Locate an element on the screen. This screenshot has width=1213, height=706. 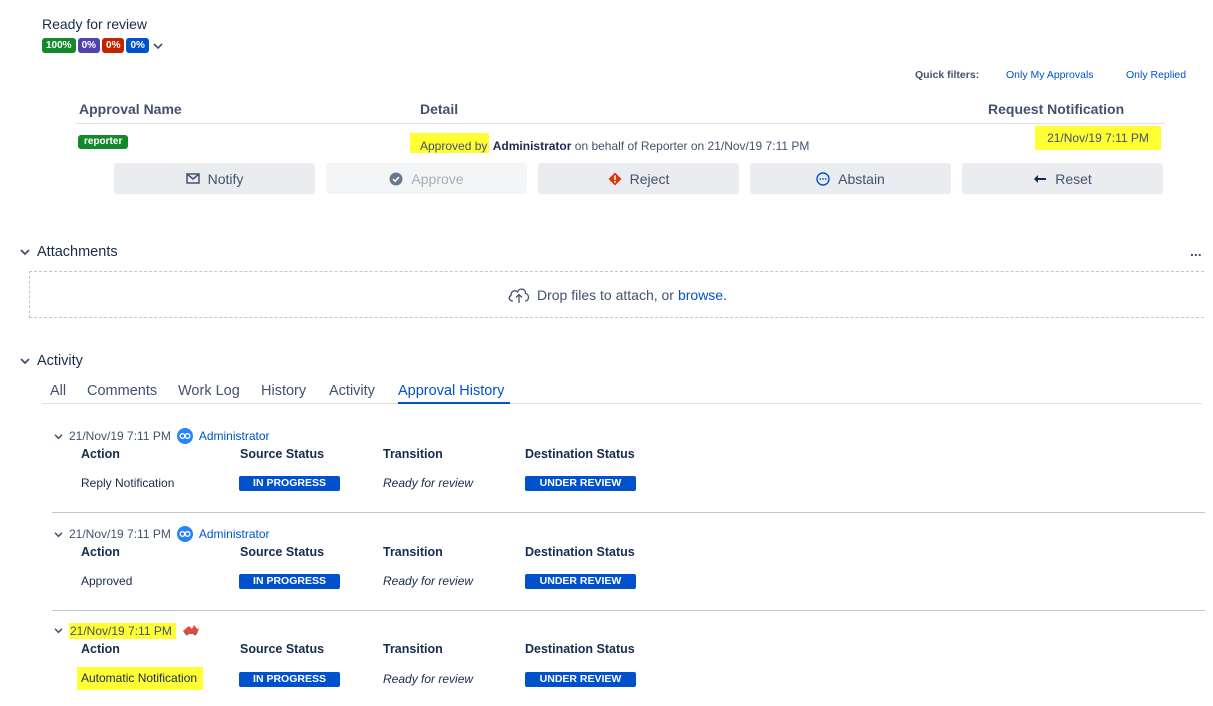
entry-action: Reply Notification is located at coordinates (128, 483).